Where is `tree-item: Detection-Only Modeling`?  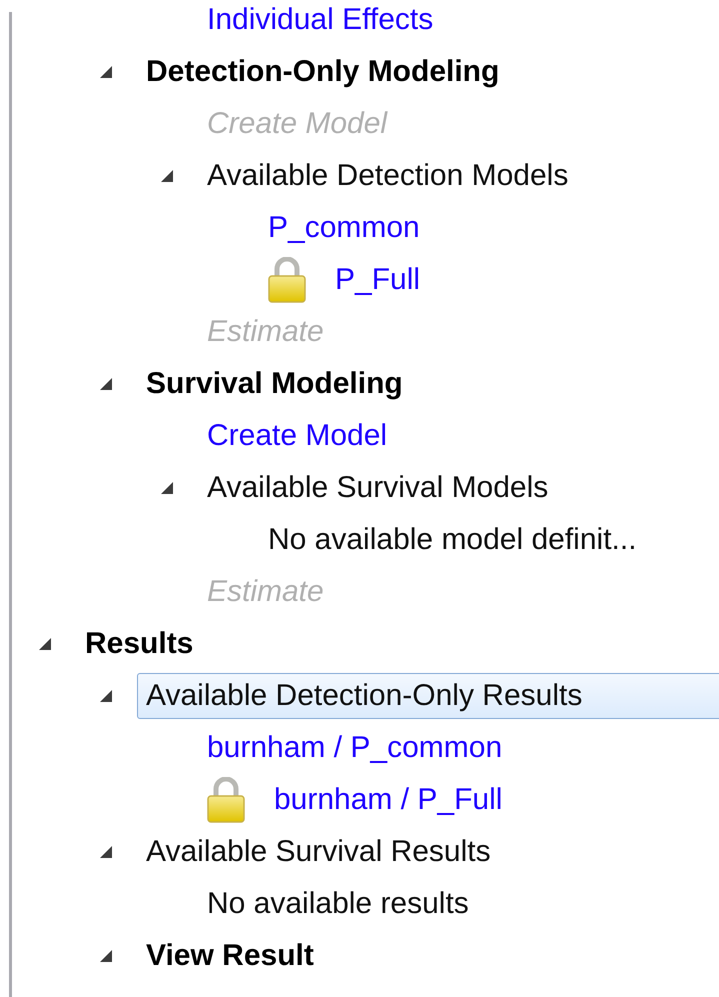 tree-item: Detection-Only Modeling is located at coordinates (322, 72).